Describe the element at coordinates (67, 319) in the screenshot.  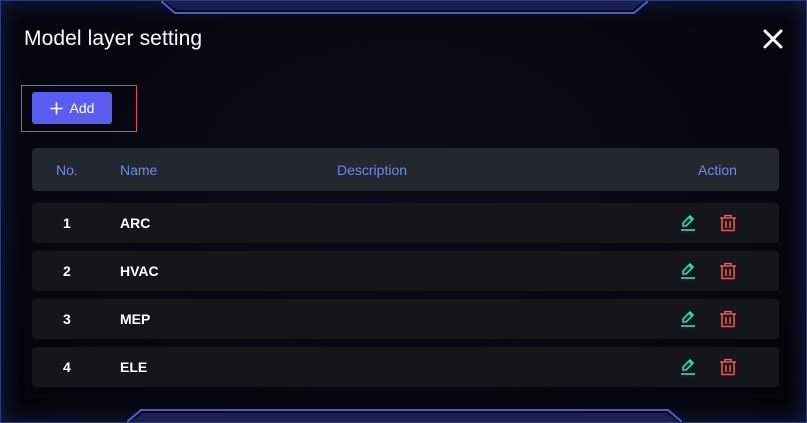
I see `row-number: 3` at that location.